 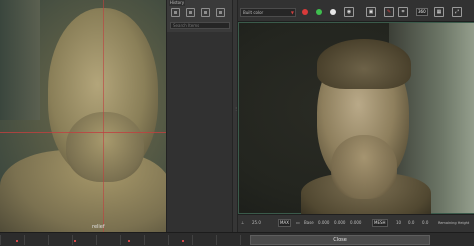 I want to click on export-icon, so click(x=175, y=12).